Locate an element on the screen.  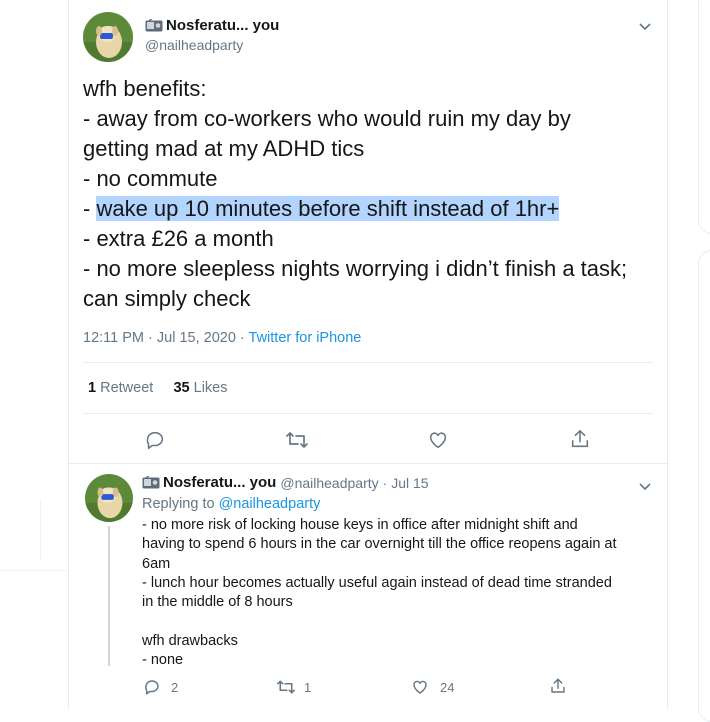
author-display-name: Nosferatu... you is located at coordinates (222, 25).